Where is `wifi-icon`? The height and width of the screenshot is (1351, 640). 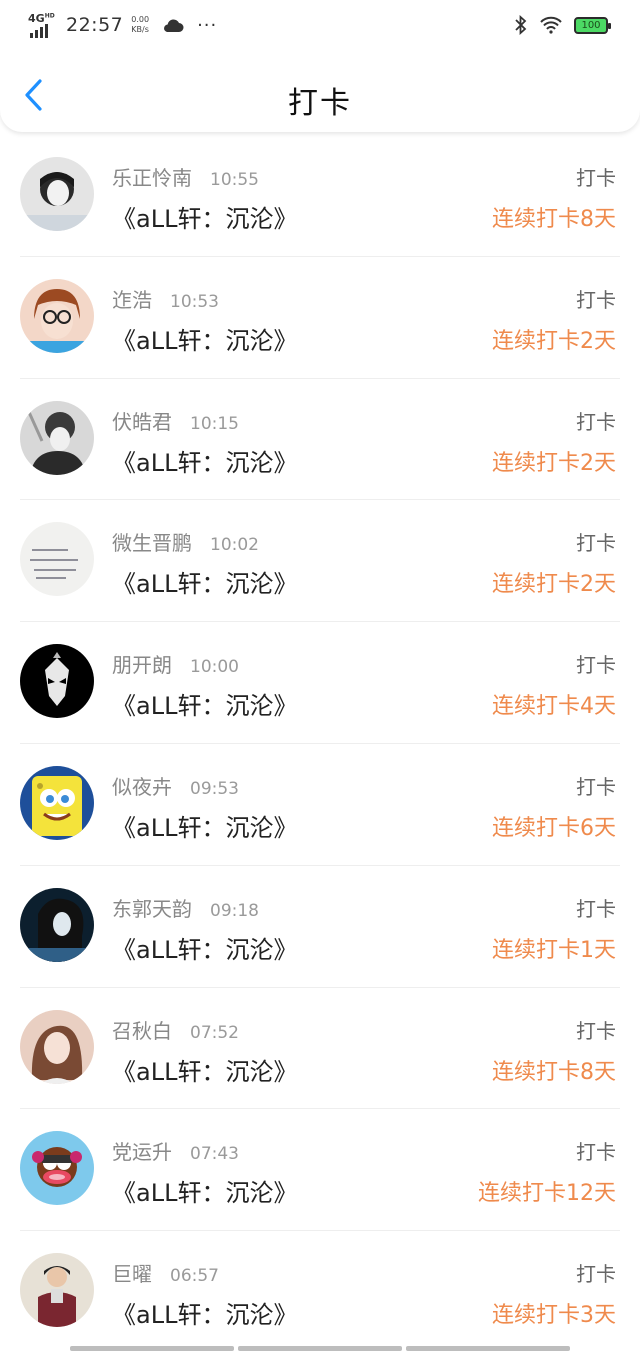 wifi-icon is located at coordinates (551, 25).